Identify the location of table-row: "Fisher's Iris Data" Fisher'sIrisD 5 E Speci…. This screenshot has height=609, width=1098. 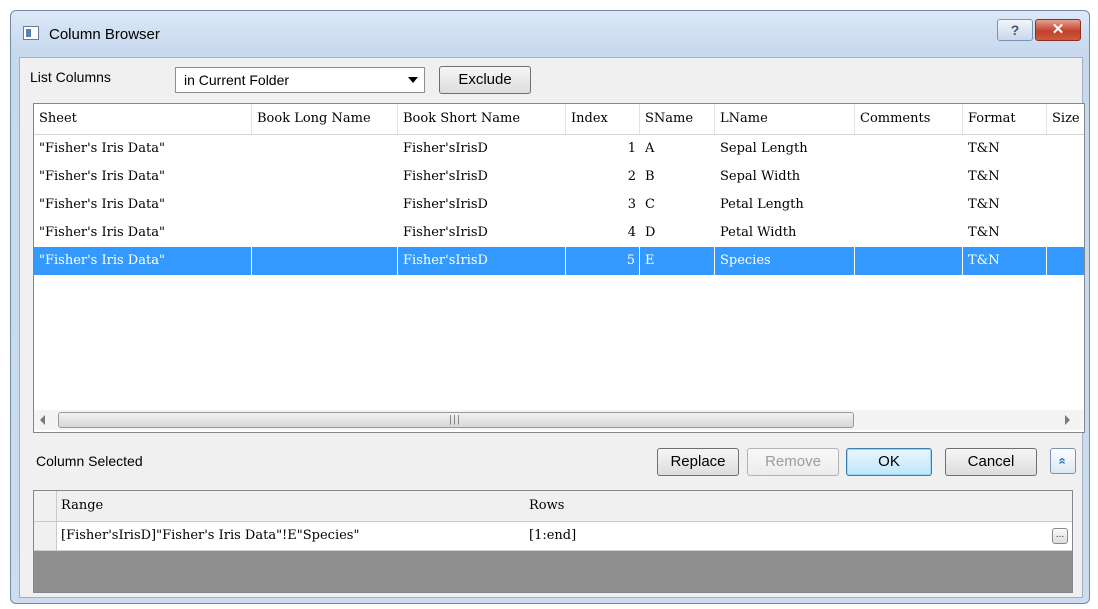
(559, 261).